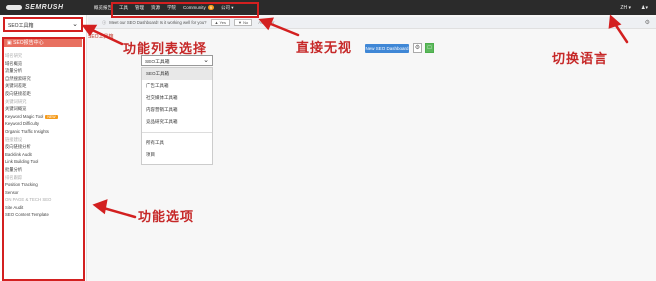  I want to click on annotation-caption-menu-select: 功能列表选择, so click(165, 49).